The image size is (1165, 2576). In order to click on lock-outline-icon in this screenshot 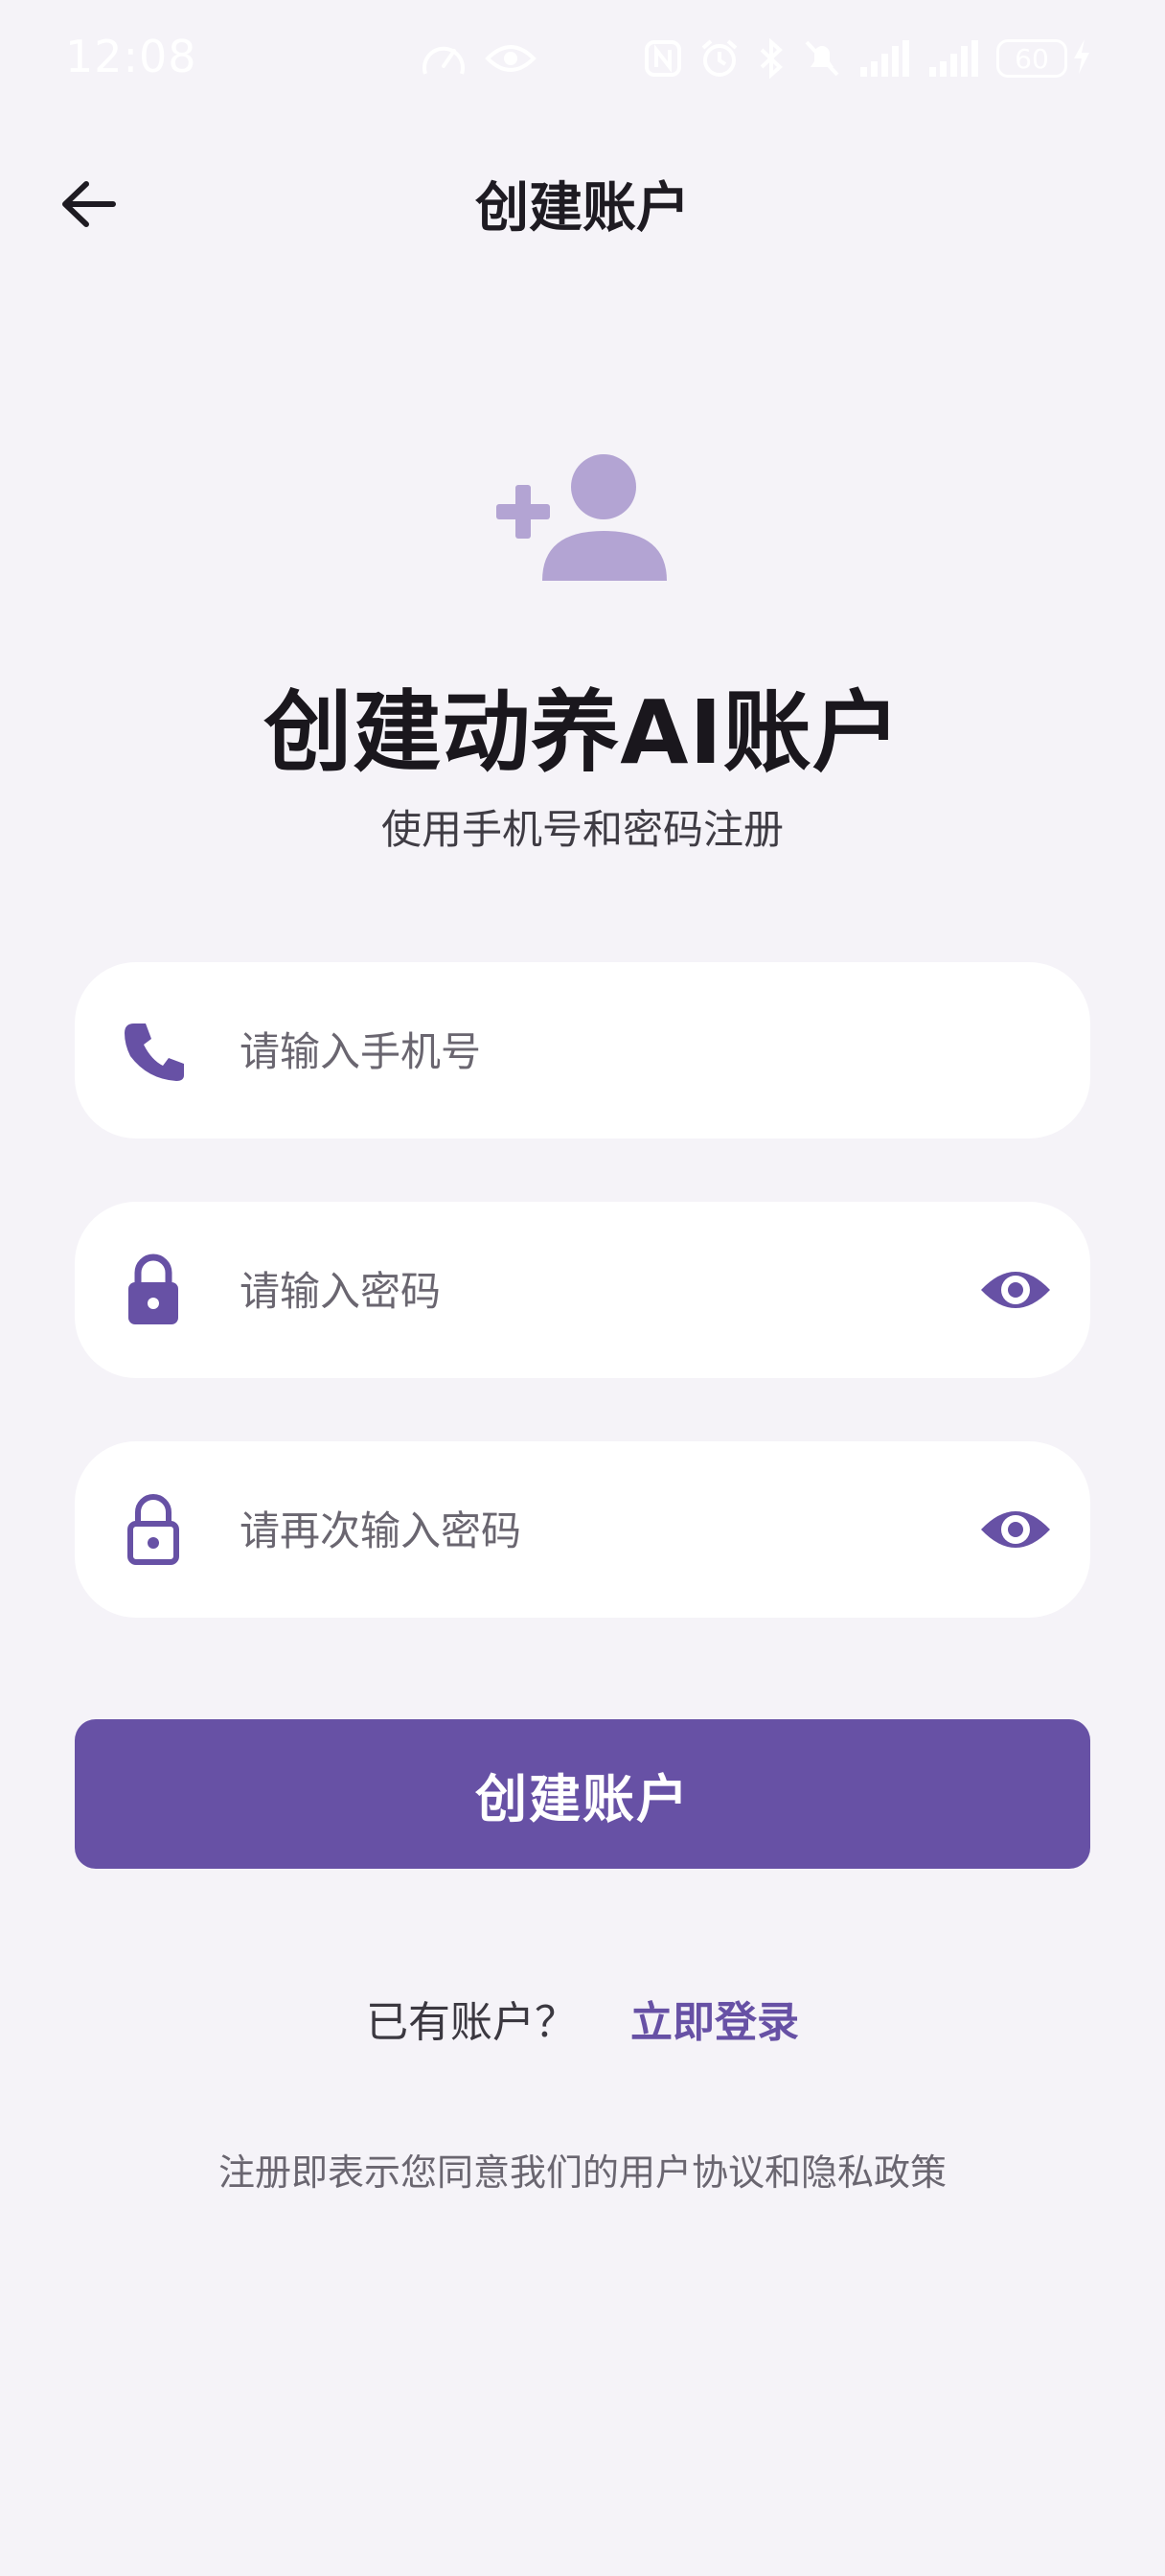, I will do `click(154, 1529)`.